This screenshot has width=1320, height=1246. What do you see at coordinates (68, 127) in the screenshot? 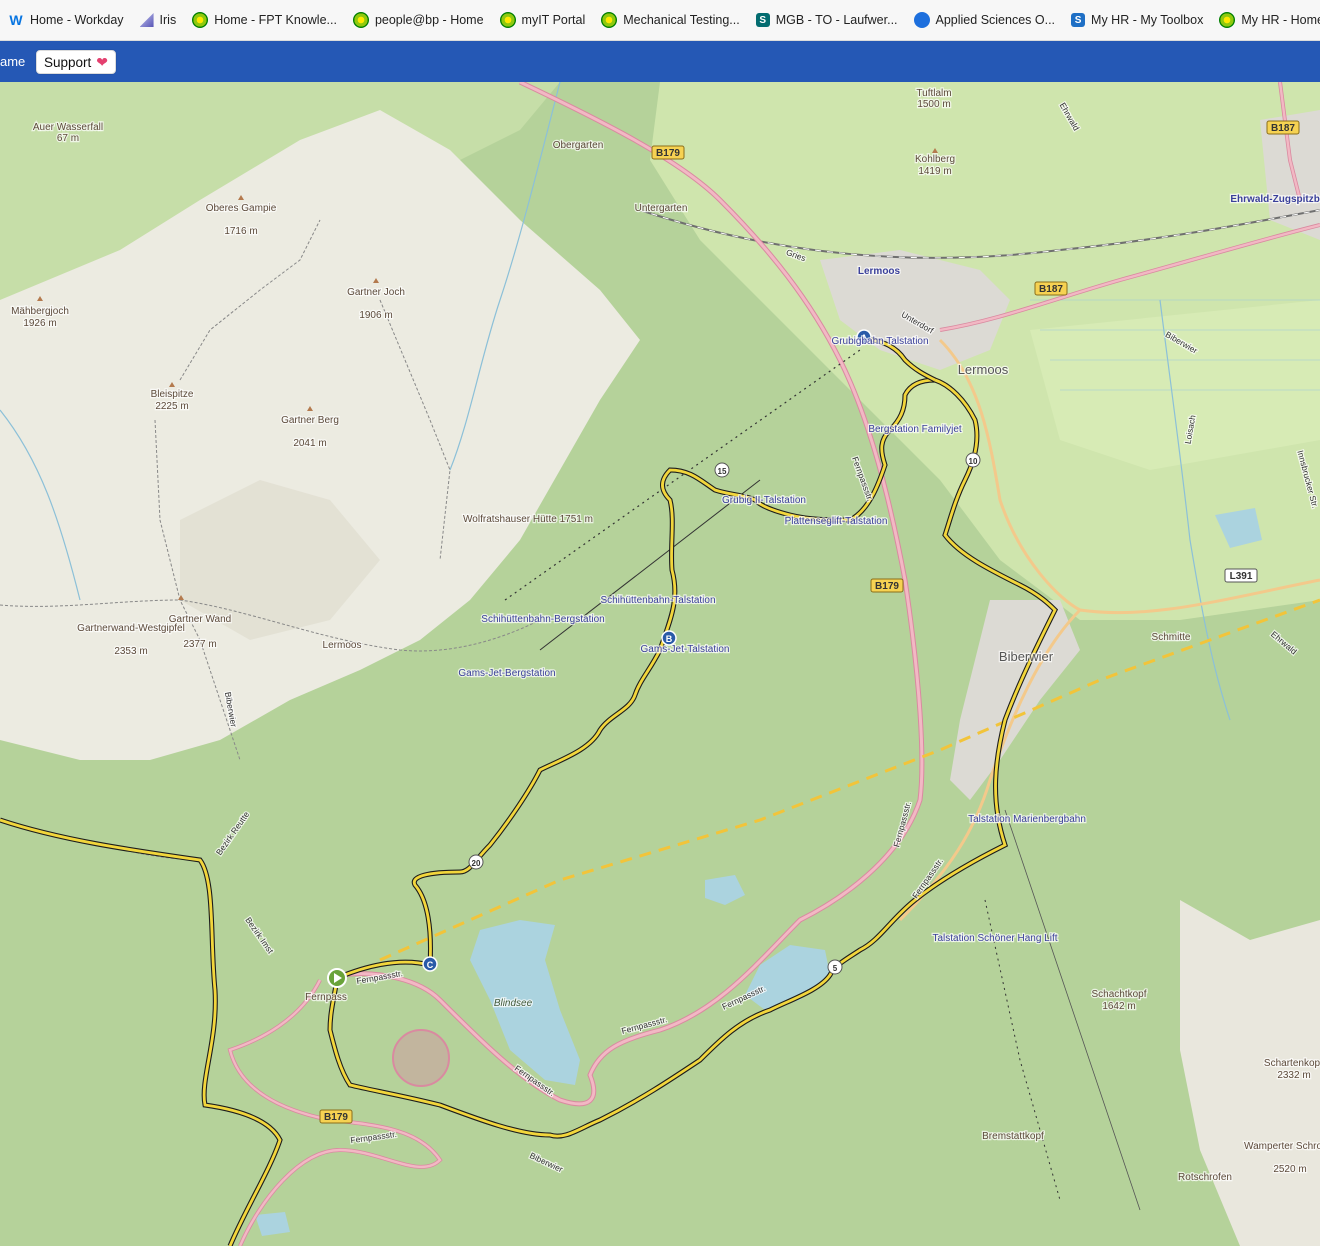
I see `map-label: Auer Wasserfall` at bounding box center [68, 127].